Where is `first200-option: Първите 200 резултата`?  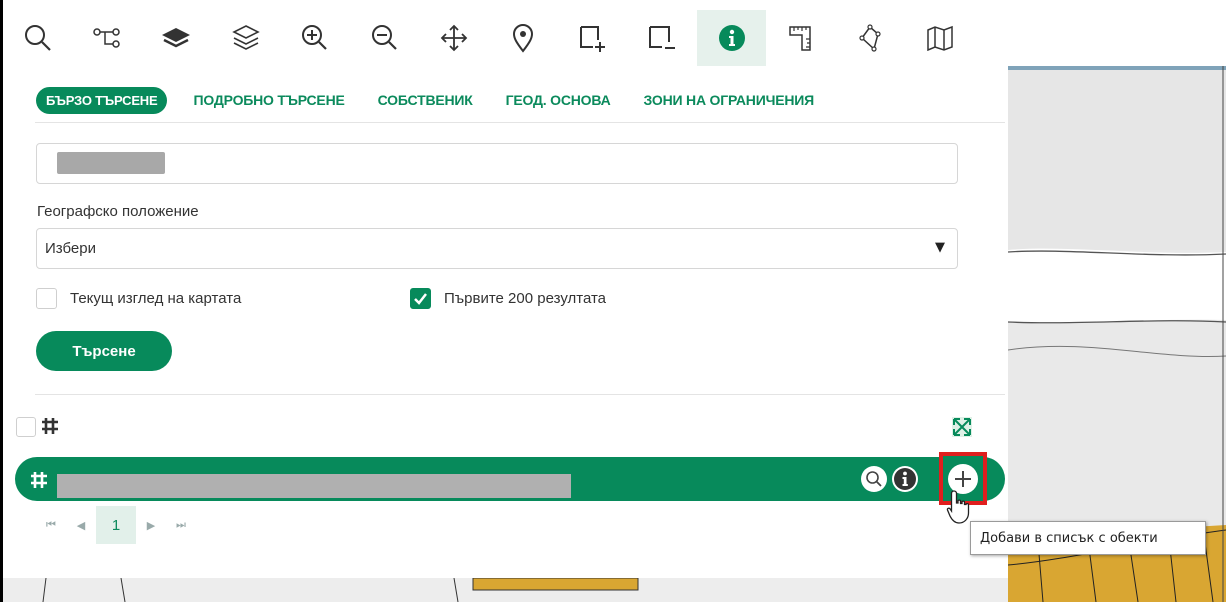 first200-option: Първите 200 резултата is located at coordinates (508, 298).